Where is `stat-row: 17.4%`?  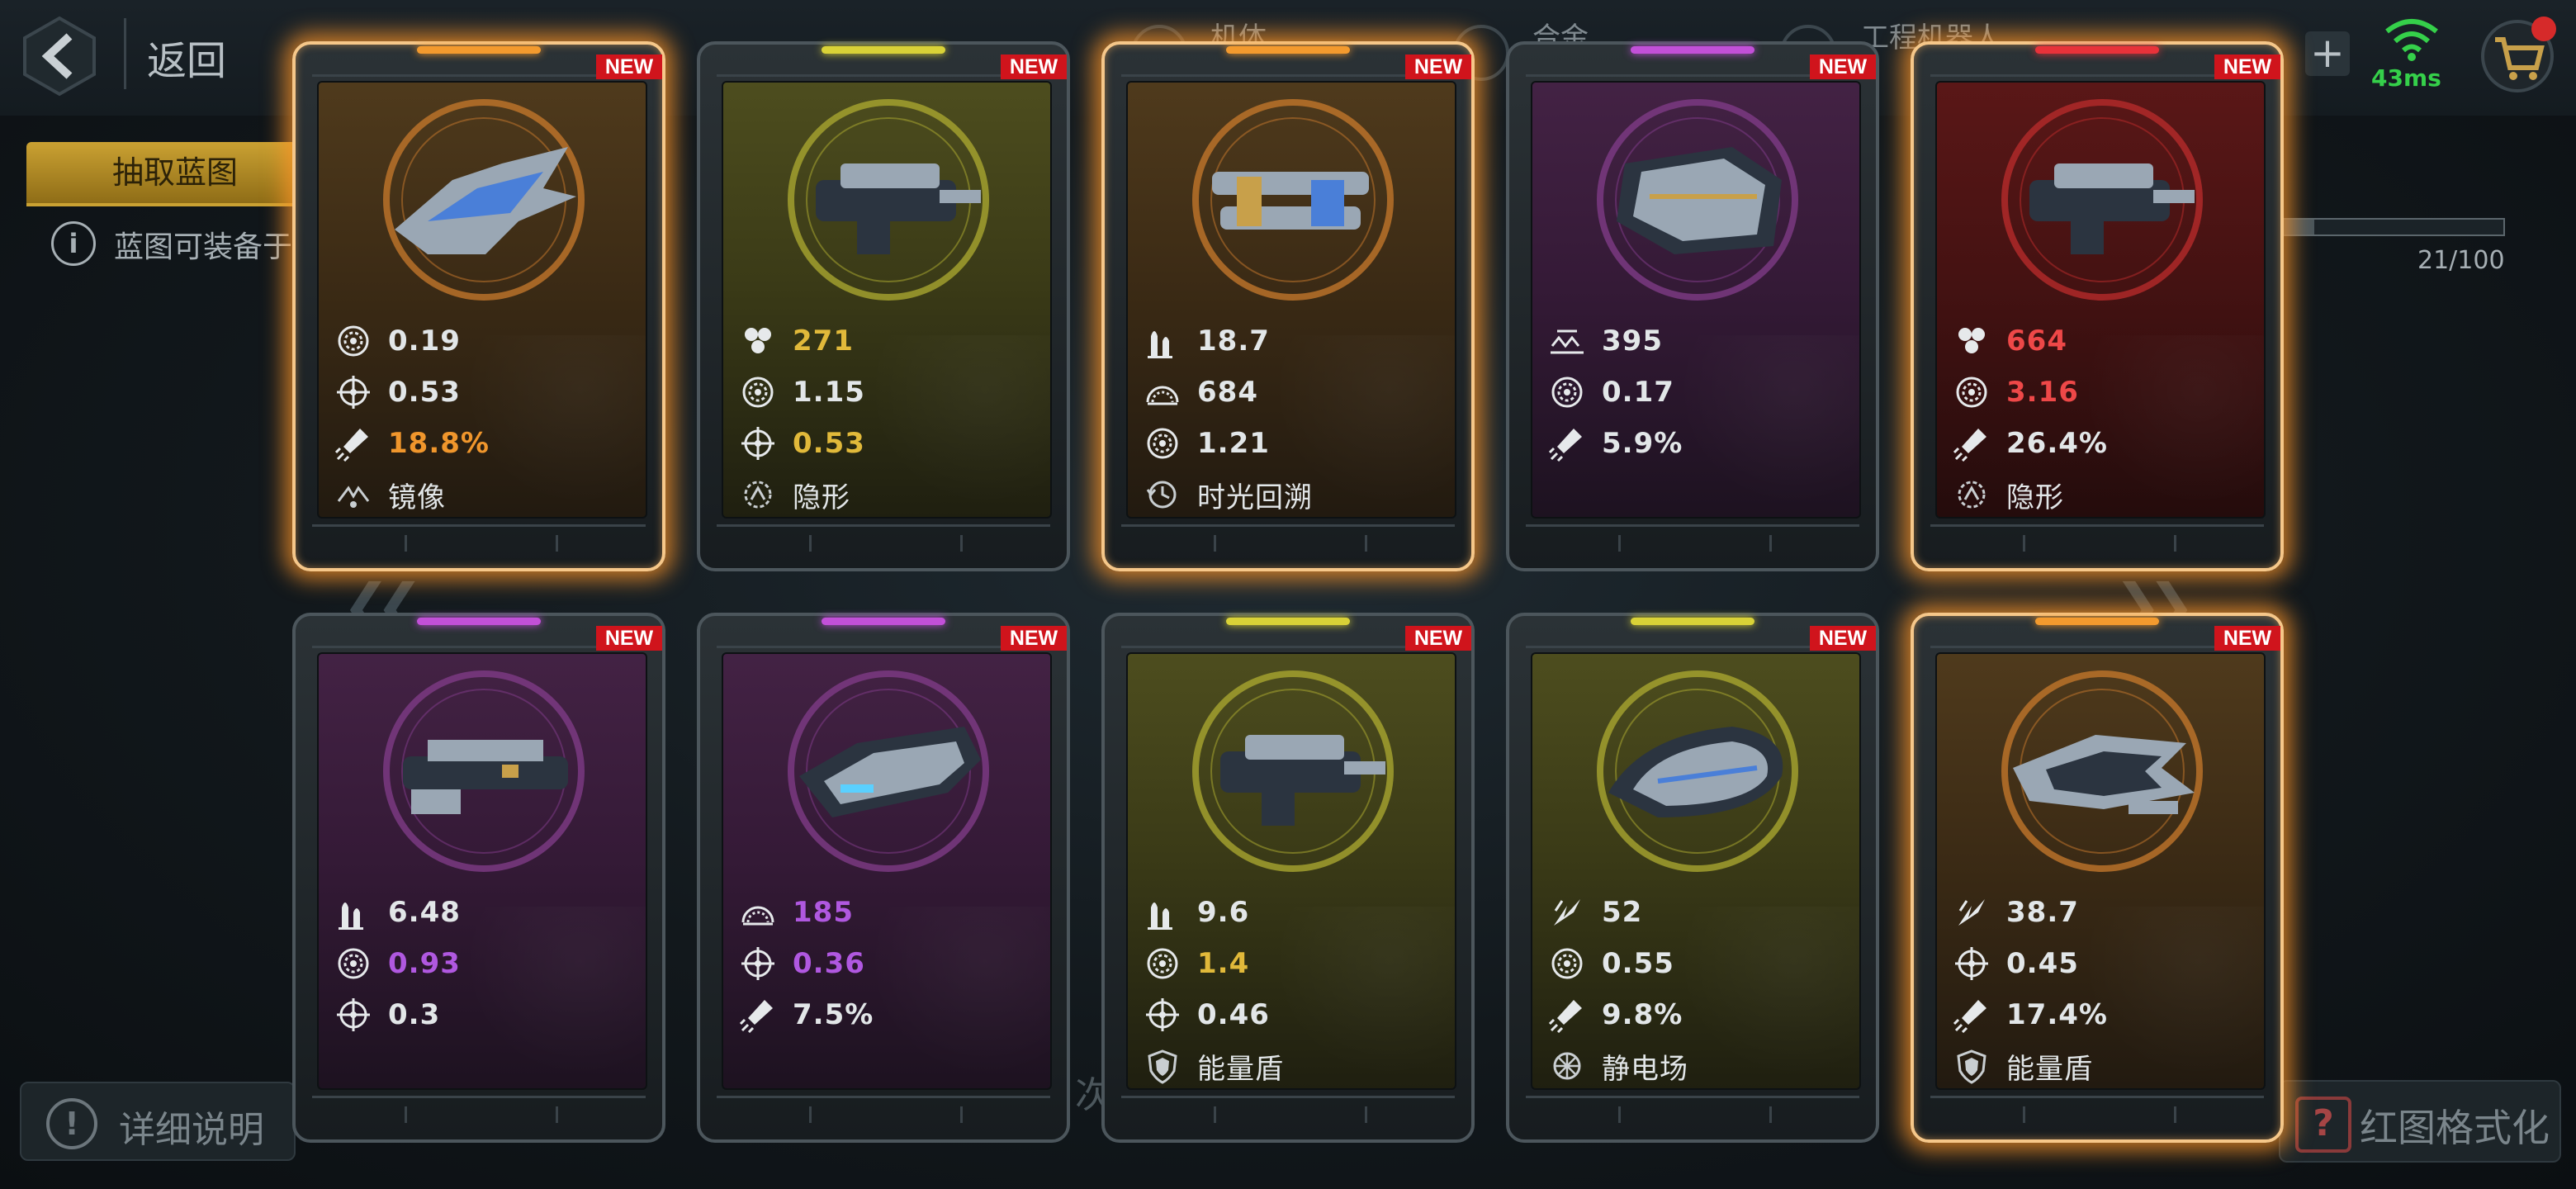
stat-row: 17.4% is located at coordinates (2104, 1014).